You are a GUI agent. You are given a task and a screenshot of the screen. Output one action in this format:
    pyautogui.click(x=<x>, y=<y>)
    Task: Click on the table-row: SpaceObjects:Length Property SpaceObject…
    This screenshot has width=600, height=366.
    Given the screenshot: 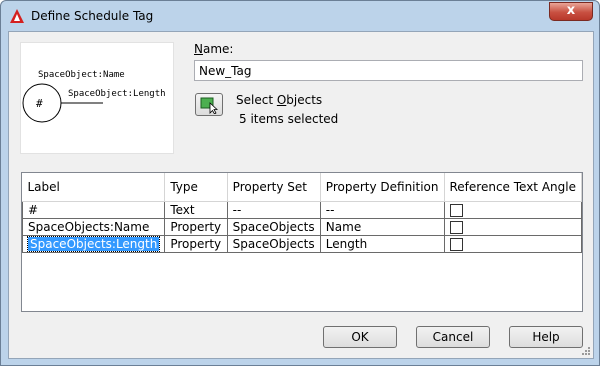 What is the action you would take?
    pyautogui.click(x=301, y=243)
    